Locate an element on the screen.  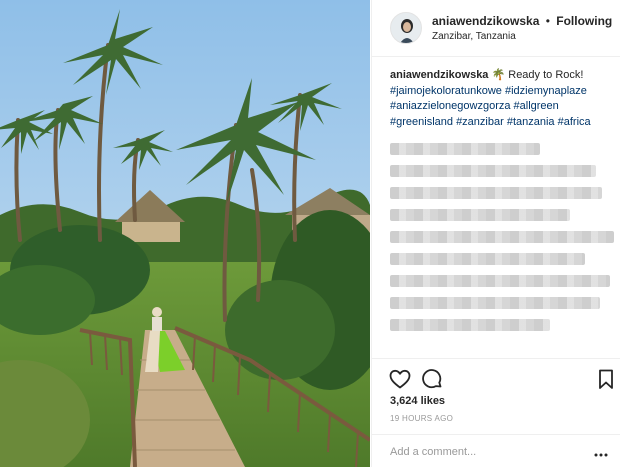
hashtag-link: #tanzania is located at coordinates (531, 122).